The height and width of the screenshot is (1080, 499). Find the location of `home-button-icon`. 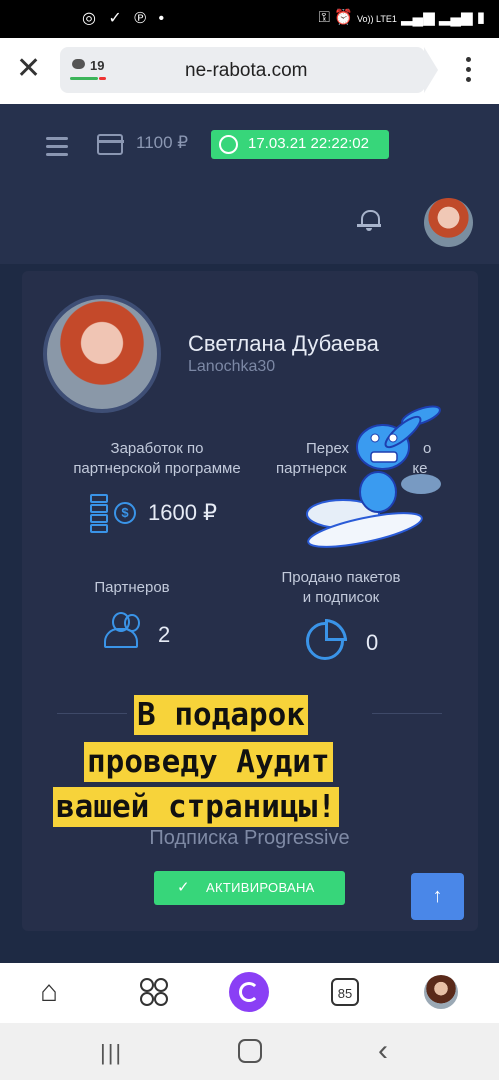

home-button-icon is located at coordinates (250, 1051).